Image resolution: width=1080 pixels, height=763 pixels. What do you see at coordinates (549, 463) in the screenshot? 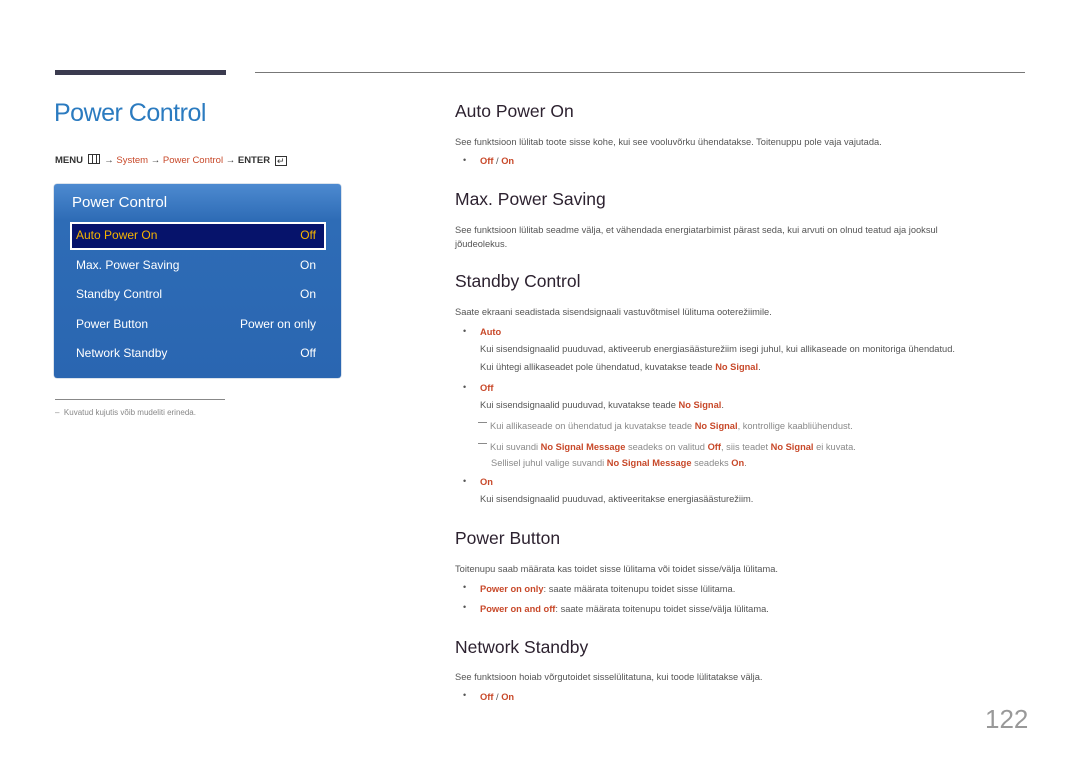
I see `text: Sellisel juhul valige suvandi` at bounding box center [549, 463].